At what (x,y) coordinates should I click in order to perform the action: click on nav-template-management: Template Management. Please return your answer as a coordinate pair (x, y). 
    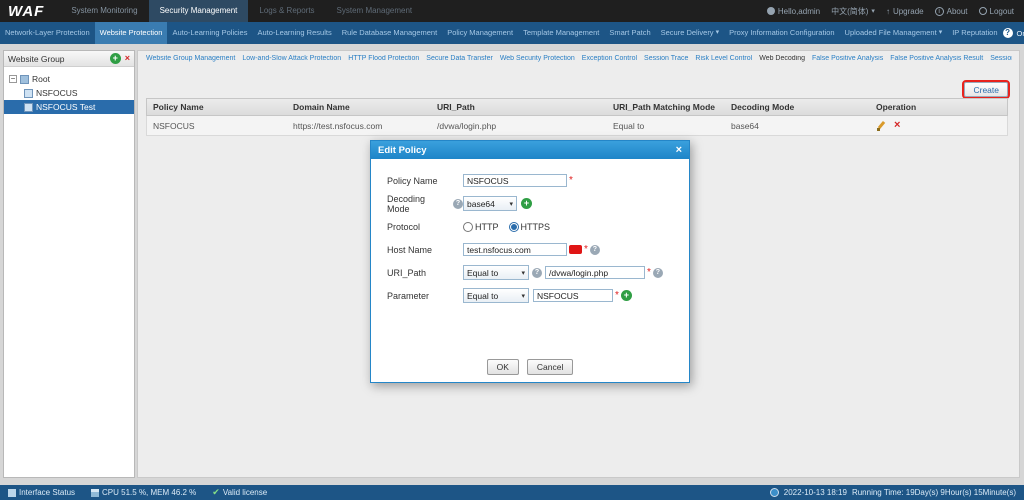
    Looking at the image, I should click on (561, 33).